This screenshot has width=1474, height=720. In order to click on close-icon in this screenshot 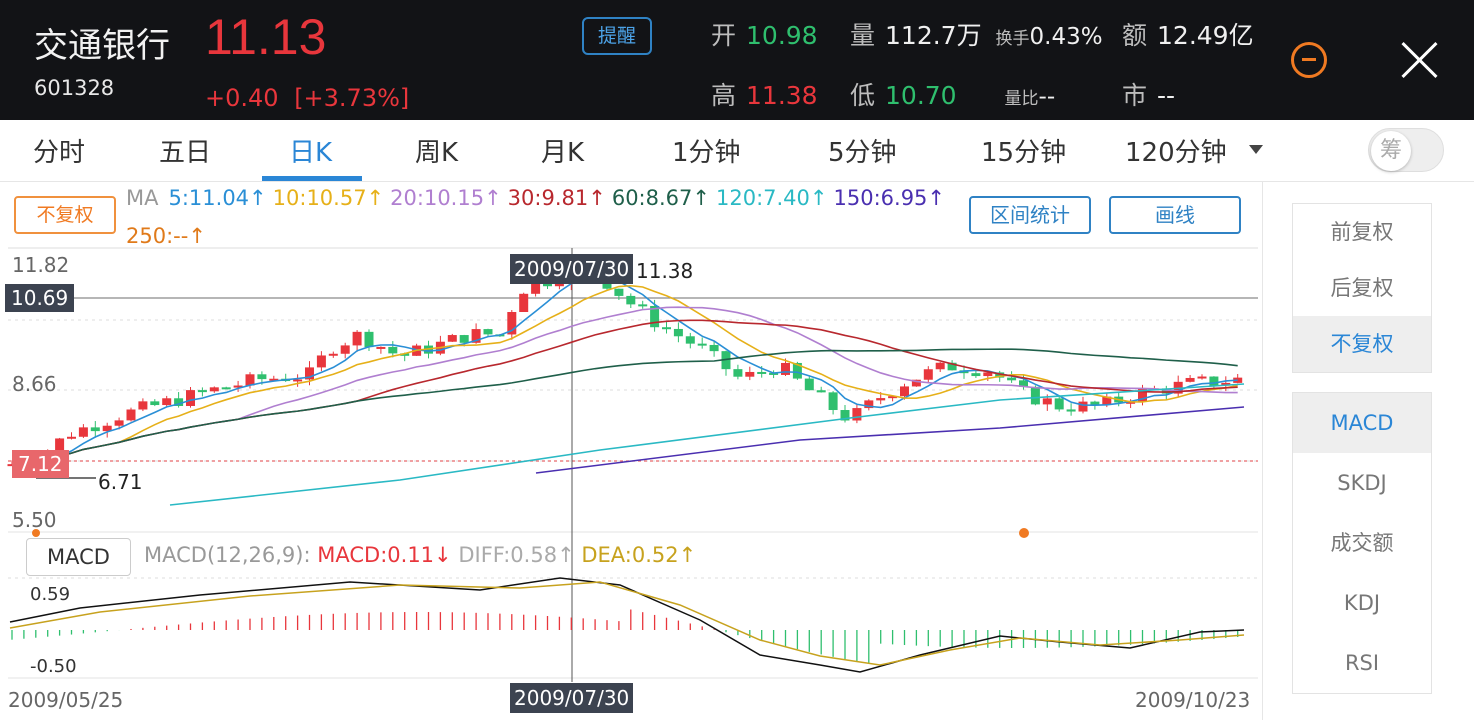, I will do `click(1420, 60)`.